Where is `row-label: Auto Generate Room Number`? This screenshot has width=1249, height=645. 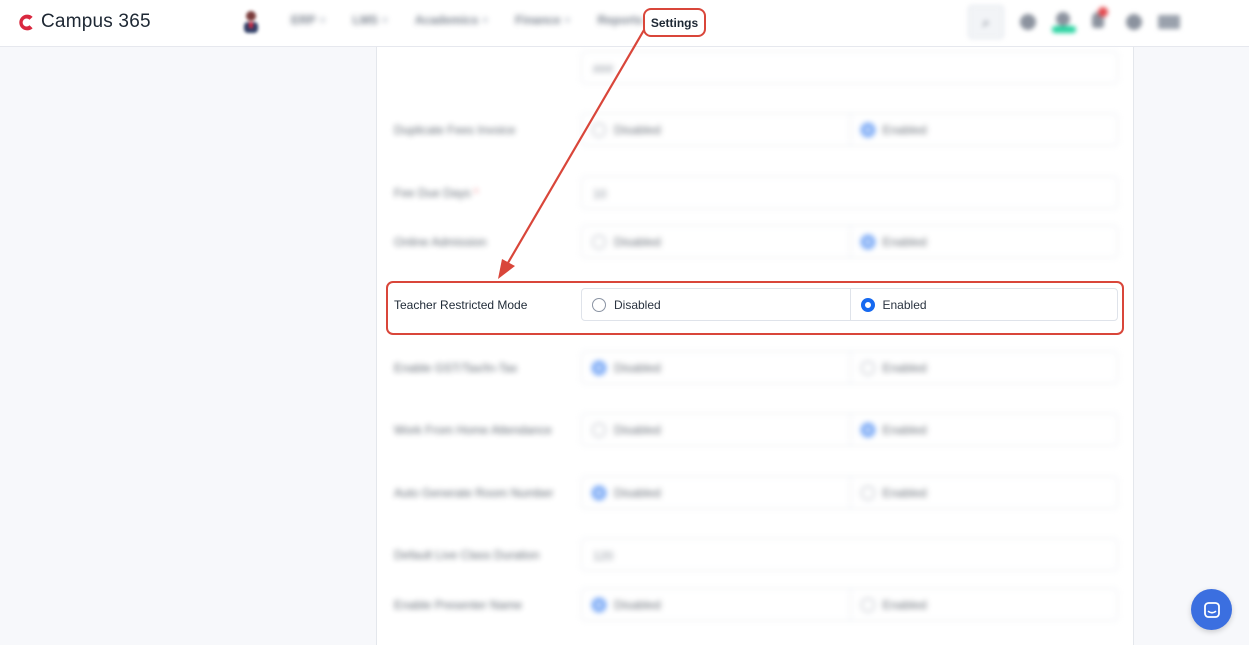
row-label: Auto Generate Room Number is located at coordinates (474, 493).